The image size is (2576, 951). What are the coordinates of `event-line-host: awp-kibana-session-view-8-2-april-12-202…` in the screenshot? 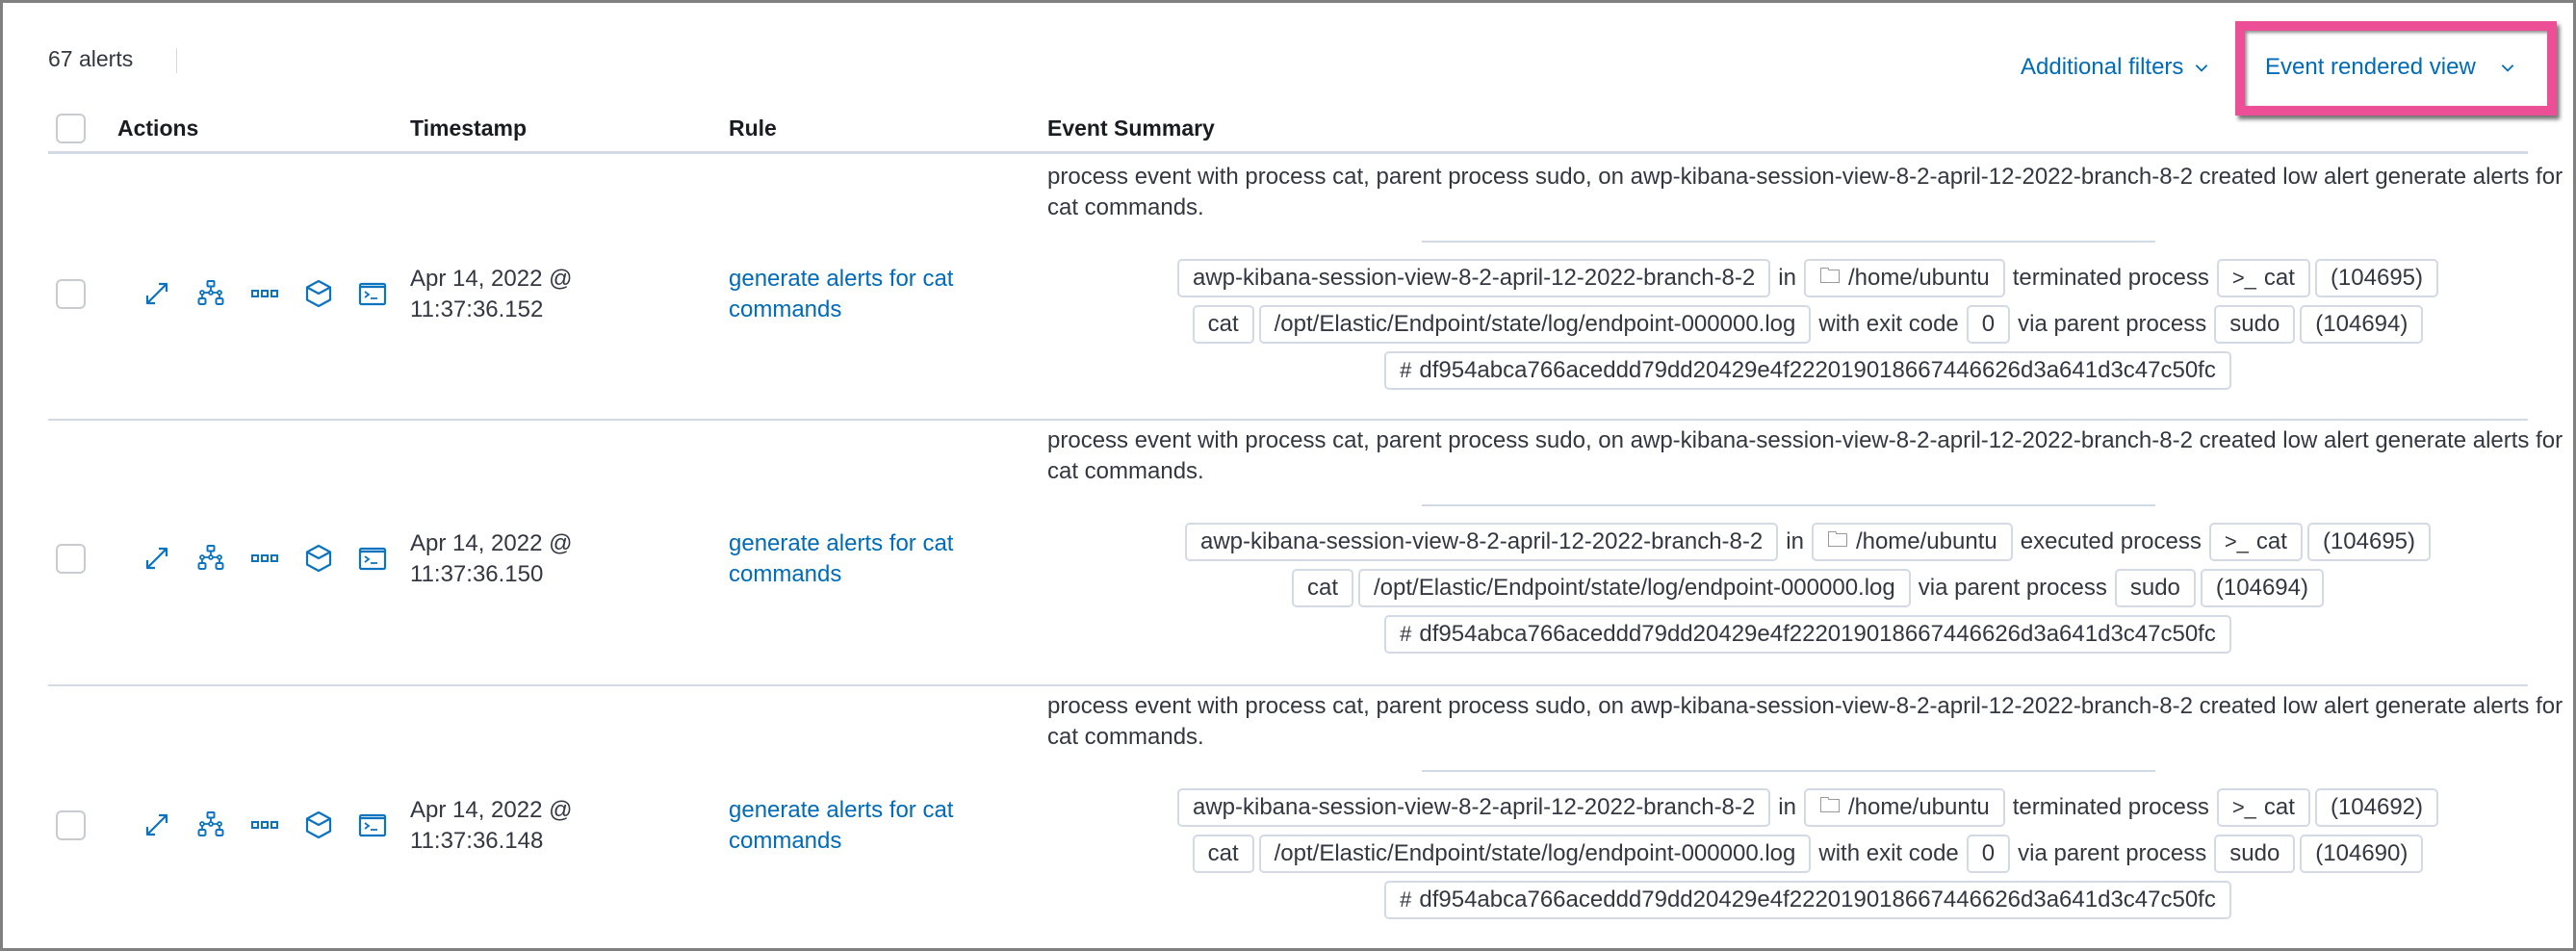 It's located at (1808, 278).